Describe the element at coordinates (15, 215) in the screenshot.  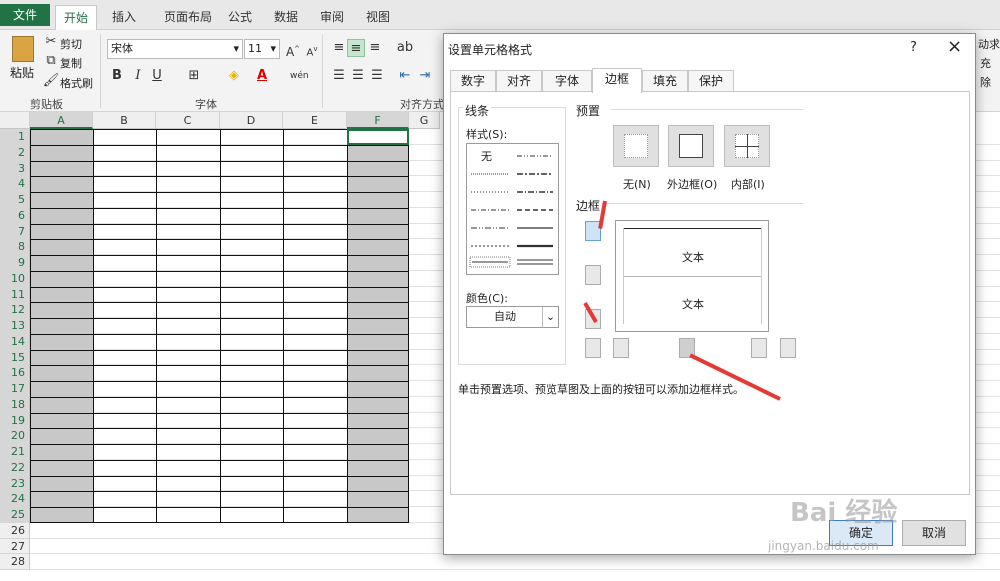
I see `row-header: 6` at that location.